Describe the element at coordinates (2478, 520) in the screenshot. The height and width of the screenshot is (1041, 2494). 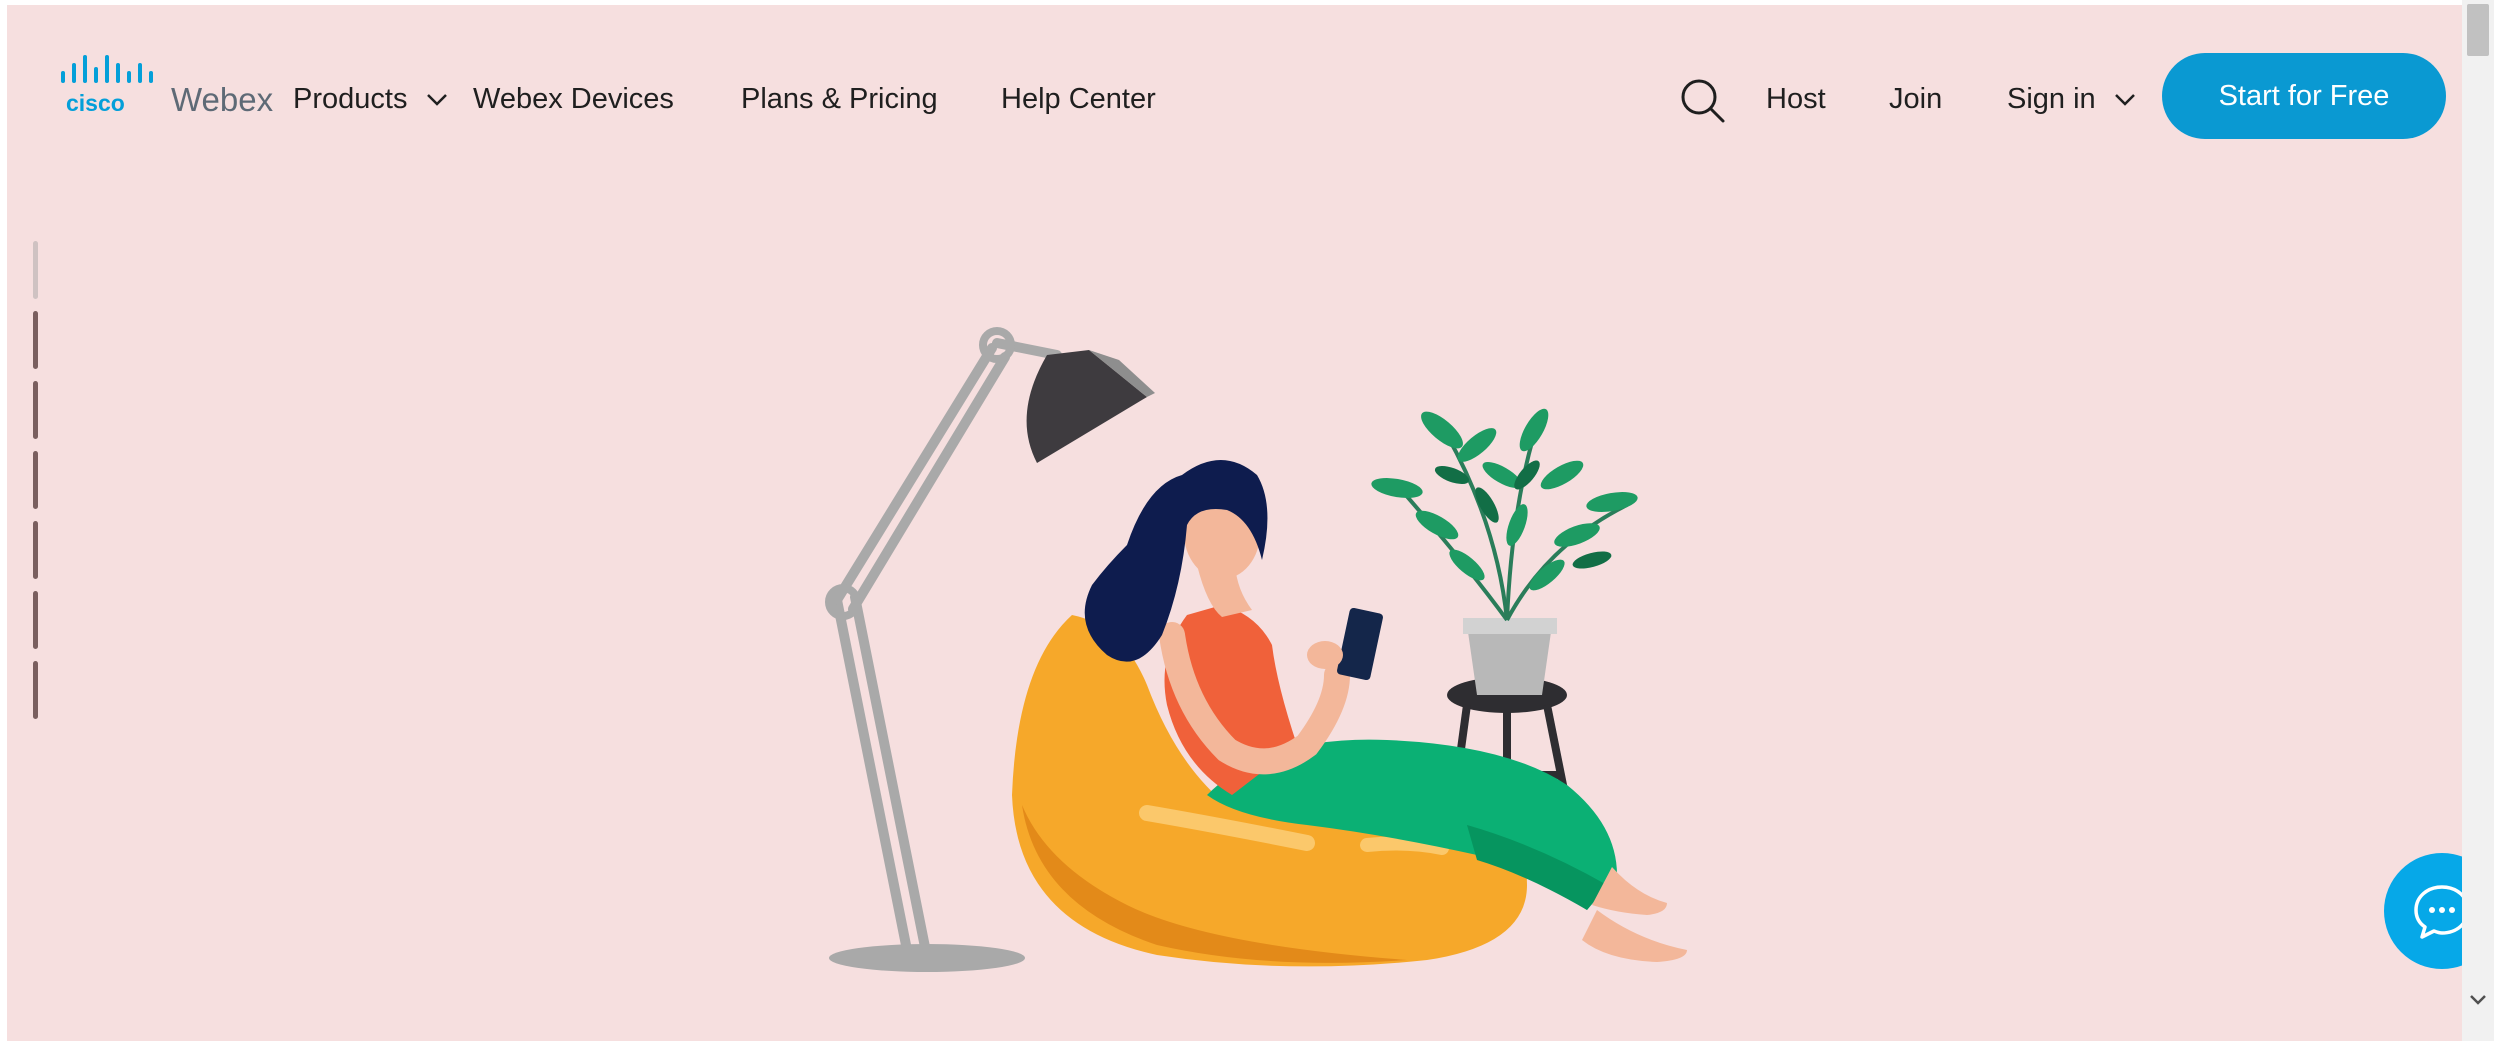
I see `page-scrollbar` at that location.